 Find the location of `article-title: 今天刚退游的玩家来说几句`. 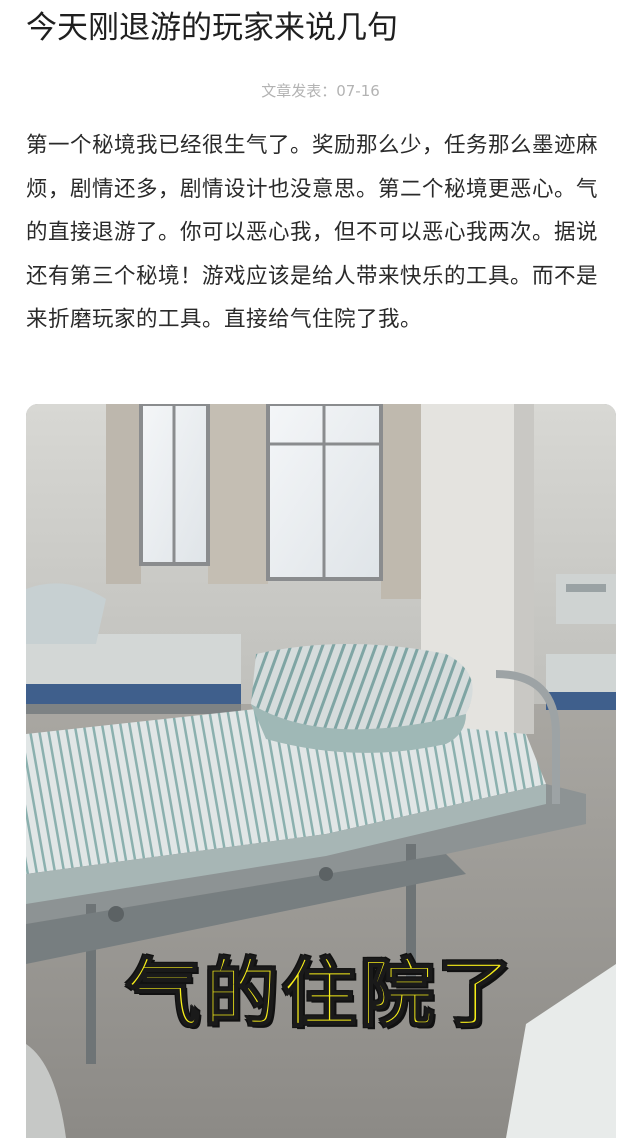

article-title: 今天刚退游的玩家来说几句 is located at coordinates (212, 28).